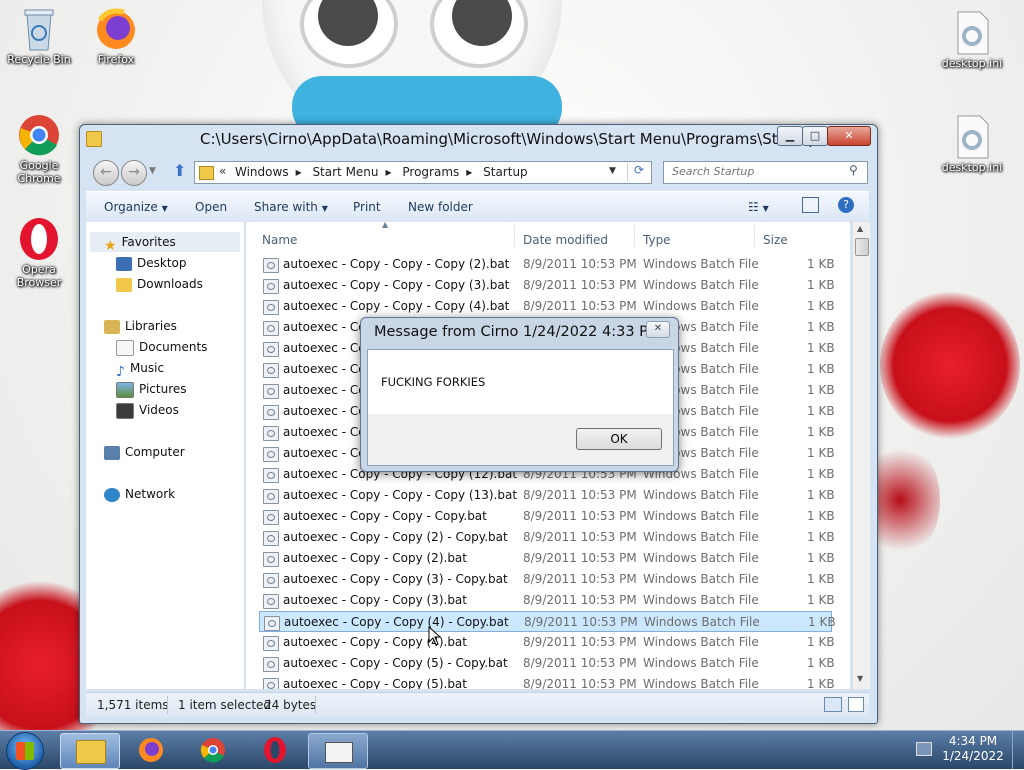 Image resolution: width=1024 pixels, height=770 pixels. What do you see at coordinates (856, 704) in the screenshot?
I see `large-icons-view-icon` at bounding box center [856, 704].